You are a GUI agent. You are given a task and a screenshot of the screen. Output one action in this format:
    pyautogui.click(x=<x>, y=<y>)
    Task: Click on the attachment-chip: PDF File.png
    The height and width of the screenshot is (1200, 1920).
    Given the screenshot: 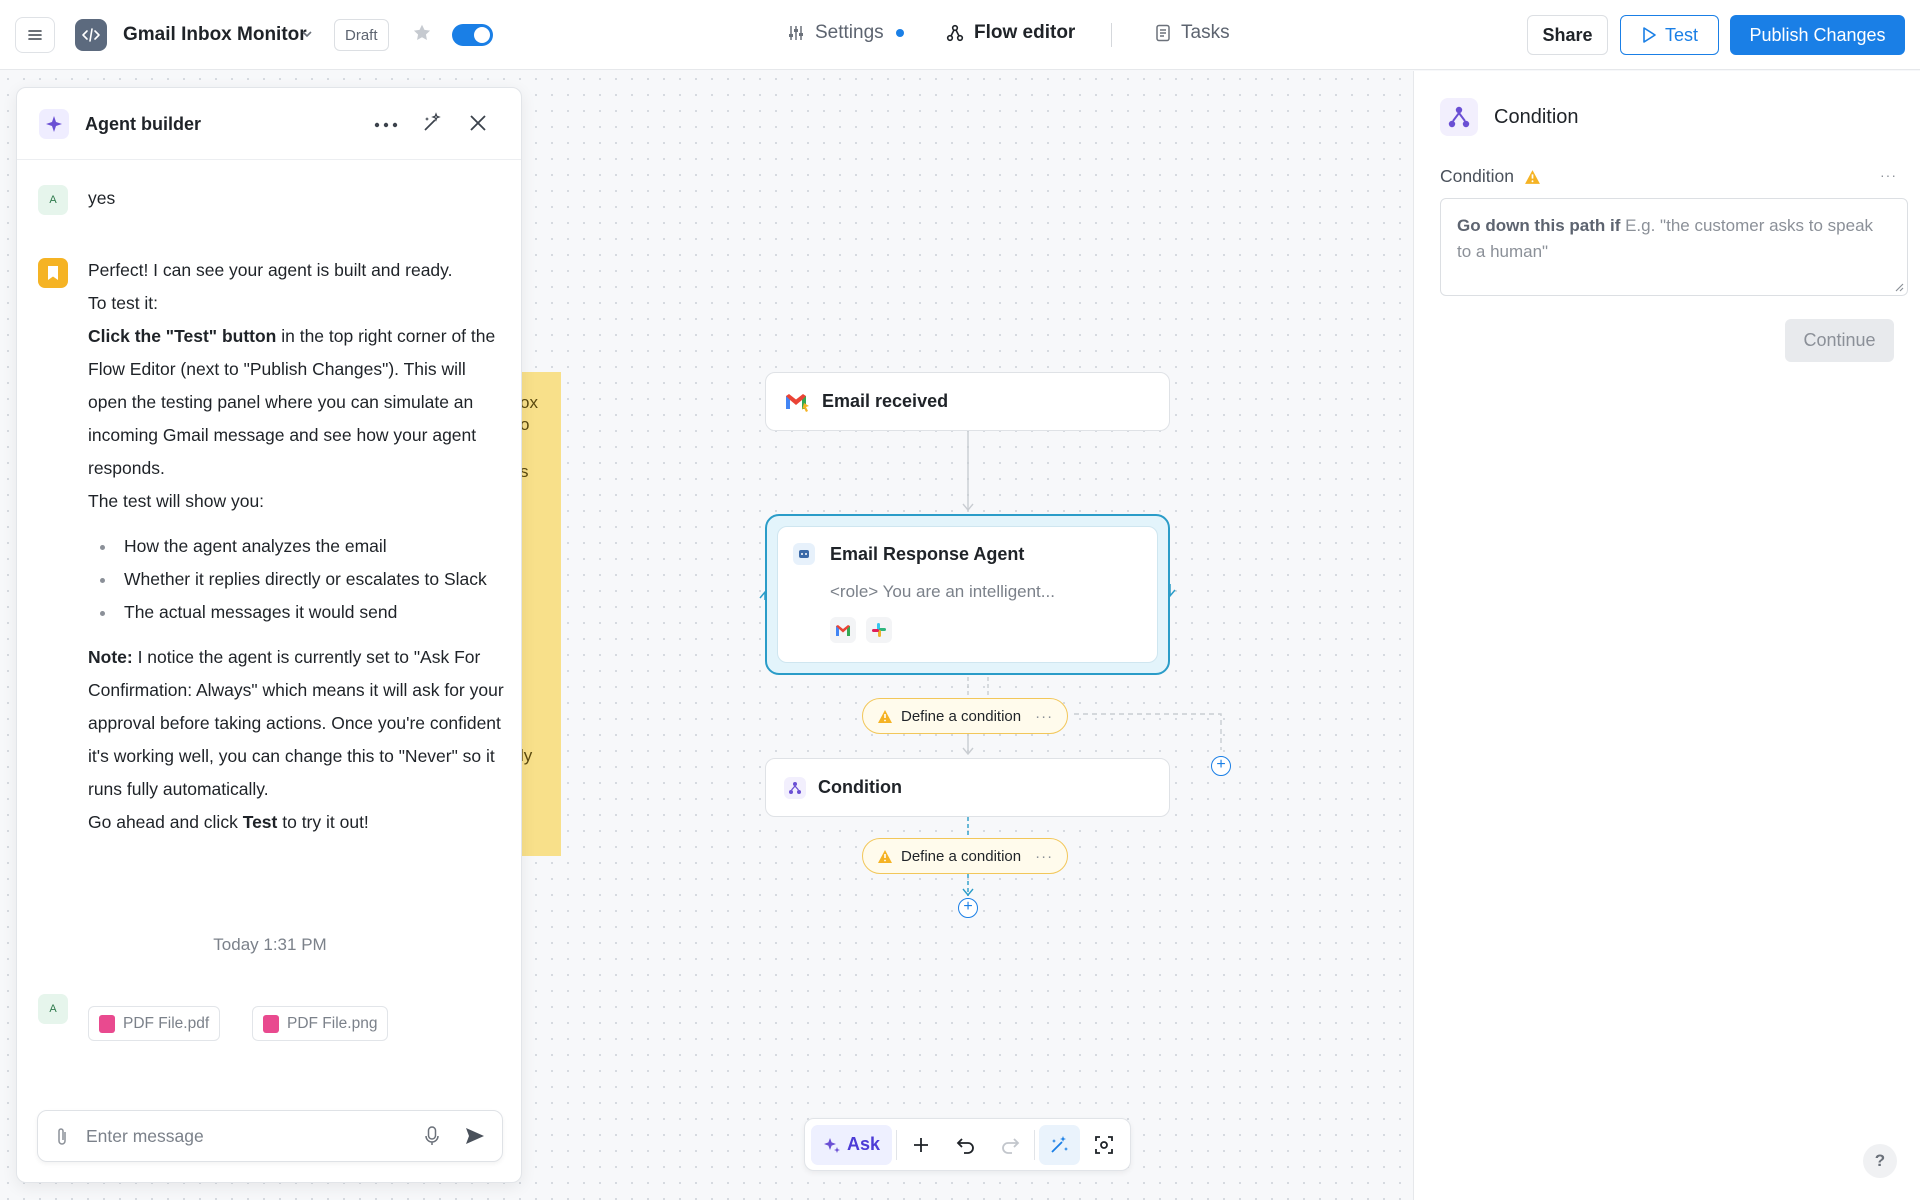 What is the action you would take?
    pyautogui.click(x=320, y=1023)
    